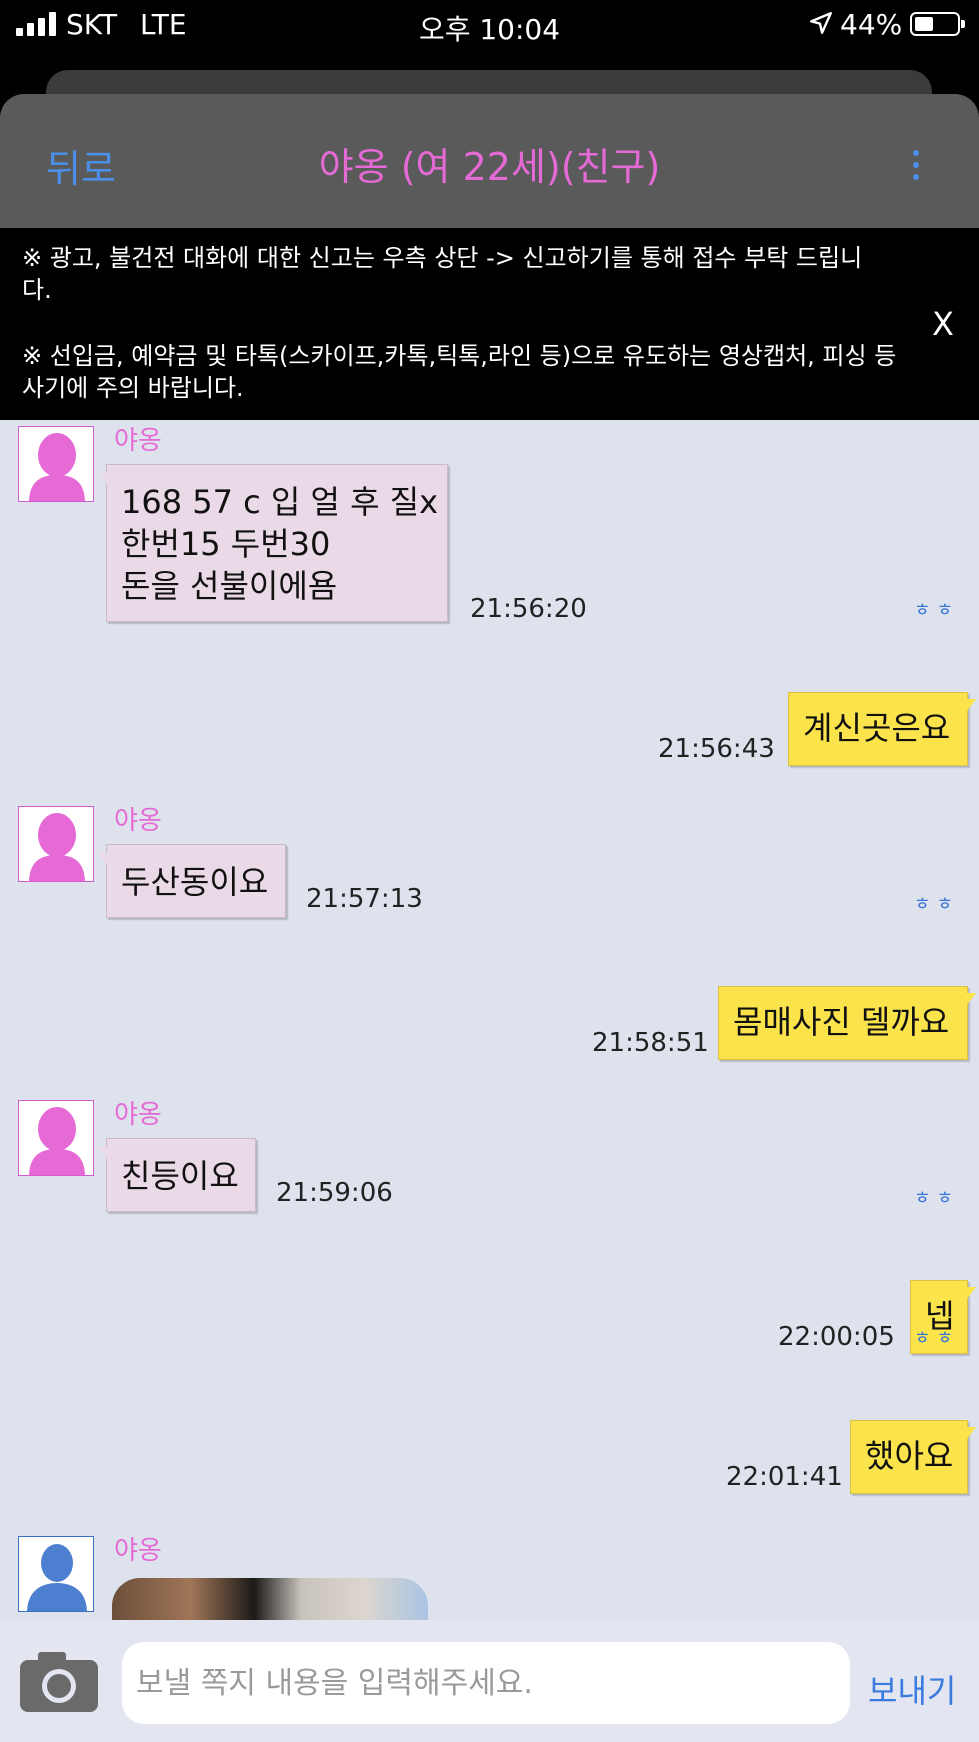 The width and height of the screenshot is (979, 1742). I want to click on message-time: 22:01:41, so click(784, 1477).